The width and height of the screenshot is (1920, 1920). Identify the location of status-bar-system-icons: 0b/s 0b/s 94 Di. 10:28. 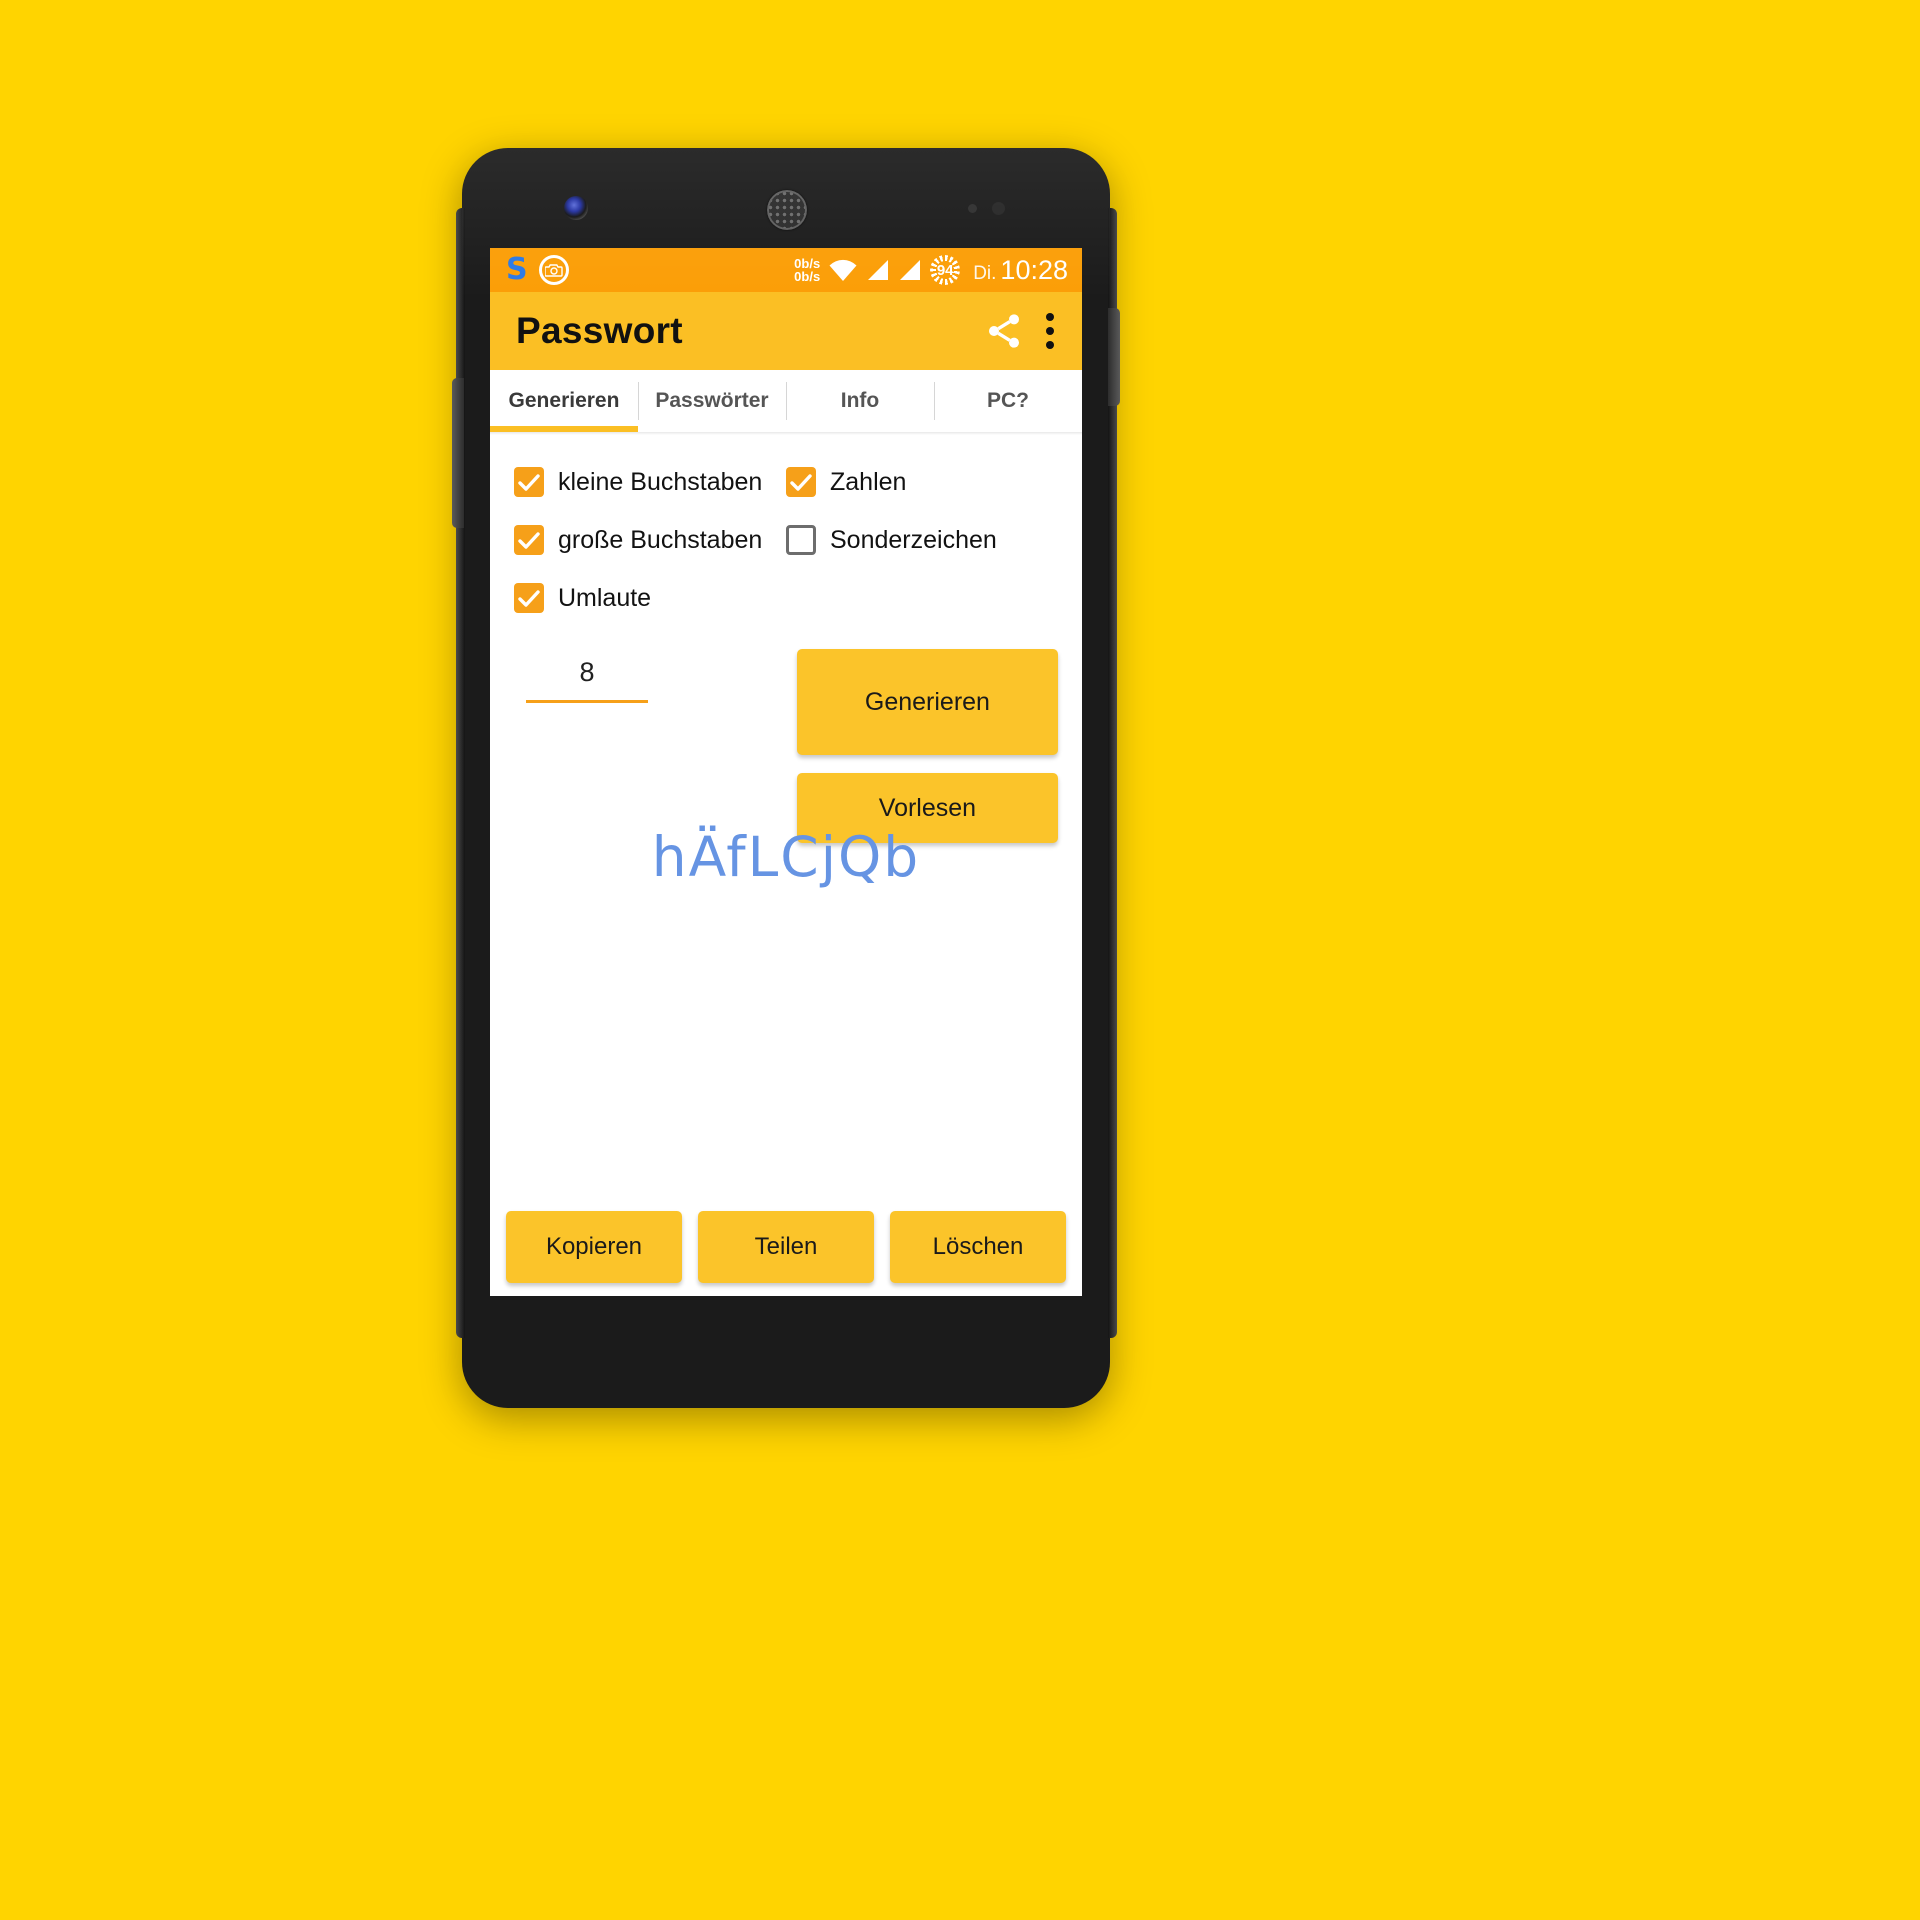
(931, 270).